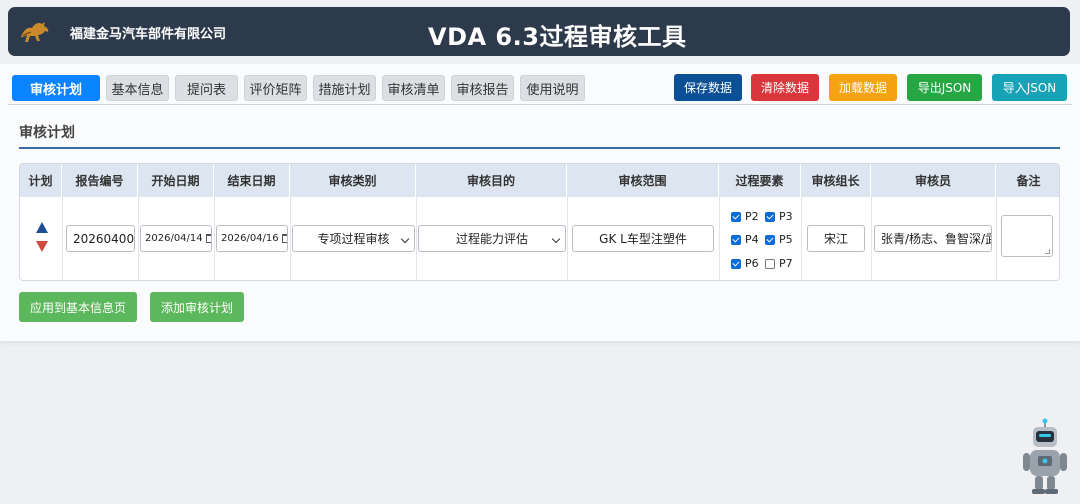  I want to click on element-checkbox-p6: P6, so click(745, 263).